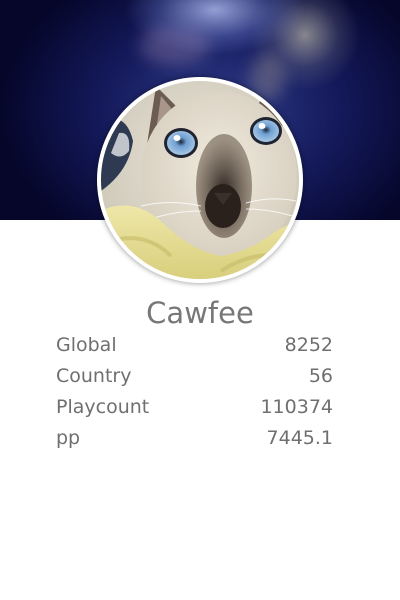 The image size is (400, 600). What do you see at coordinates (103, 407) in the screenshot?
I see `stat-label: Playcount` at bounding box center [103, 407].